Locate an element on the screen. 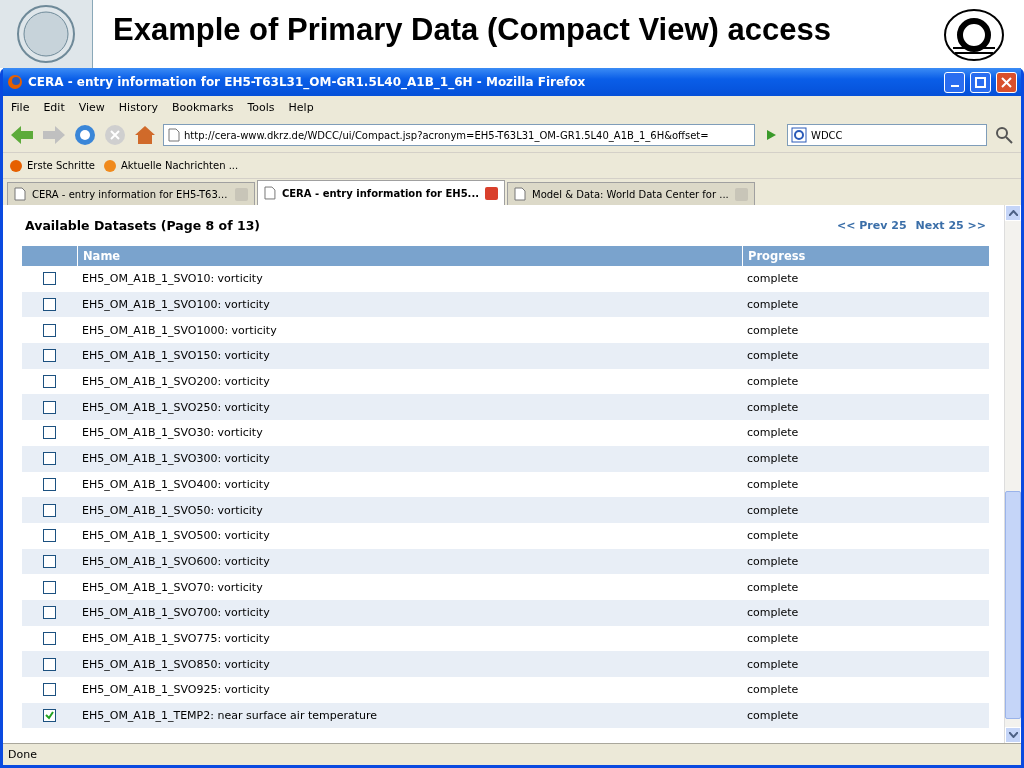 The width and height of the screenshot is (1024, 768). bookmark-item: Erste Schritte is located at coordinates (52, 165).